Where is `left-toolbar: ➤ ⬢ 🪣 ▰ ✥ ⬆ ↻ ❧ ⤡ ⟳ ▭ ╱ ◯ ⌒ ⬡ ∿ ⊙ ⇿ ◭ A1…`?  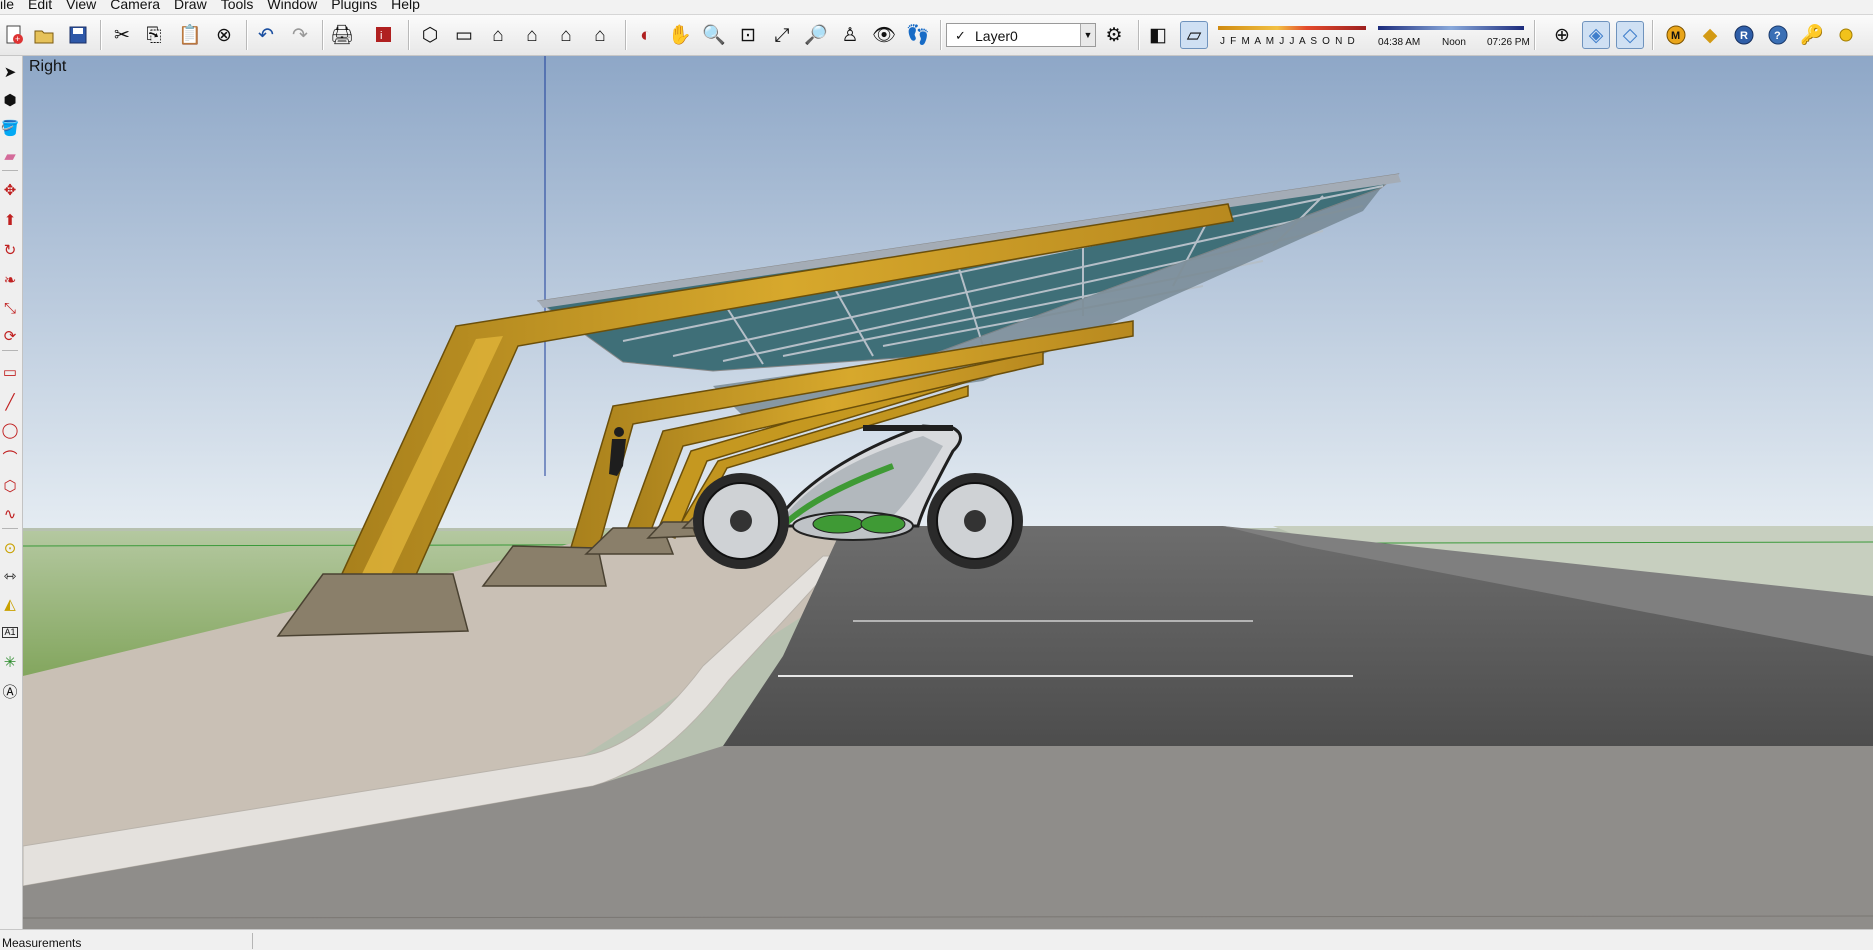
left-toolbar: ➤ ⬢ 🪣 ▰ ✥ ⬆ ↻ ❧ ⤡ ⟳ ▭ ╱ ◯ ⌒ ⬡ ∿ ⊙ ⇿ ◭ A1… is located at coordinates (11, 492).